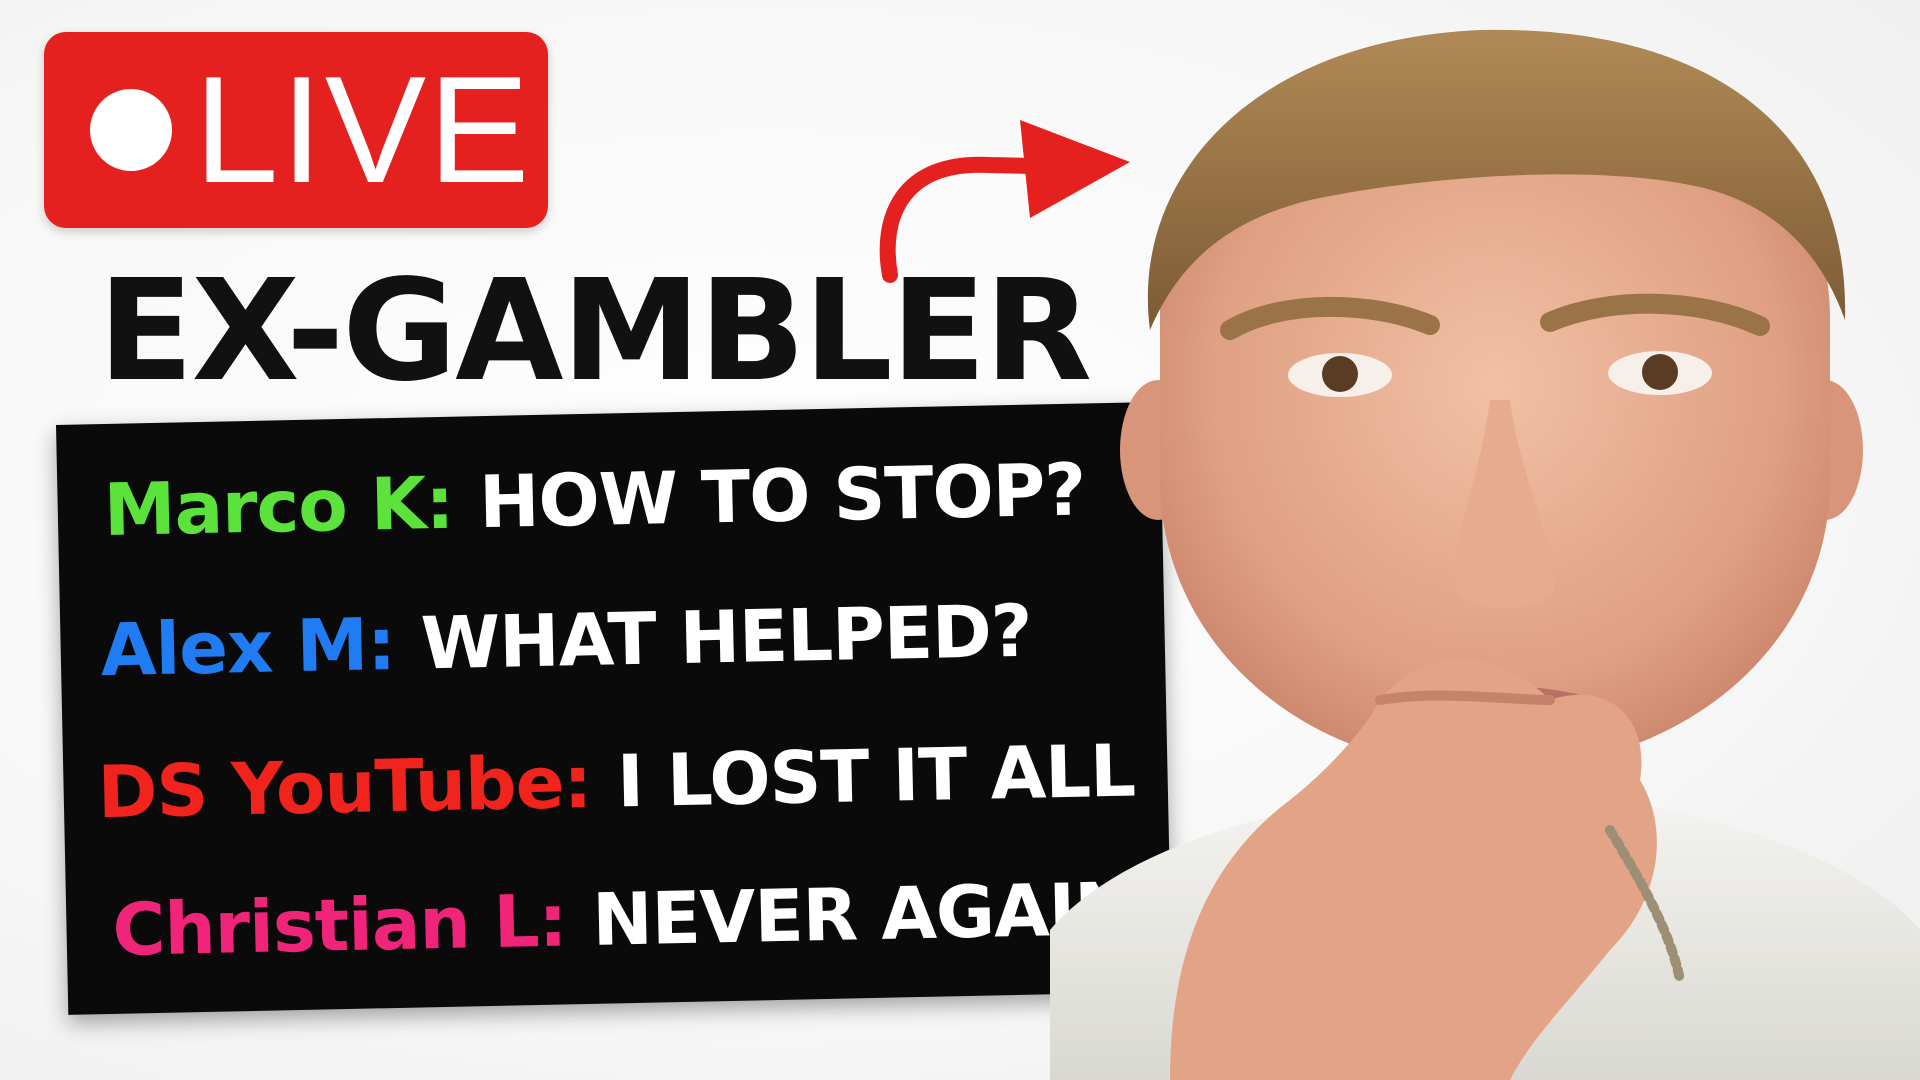  I want to click on chat-message-row: Alex M: WHAT HELPED?, so click(566, 640).